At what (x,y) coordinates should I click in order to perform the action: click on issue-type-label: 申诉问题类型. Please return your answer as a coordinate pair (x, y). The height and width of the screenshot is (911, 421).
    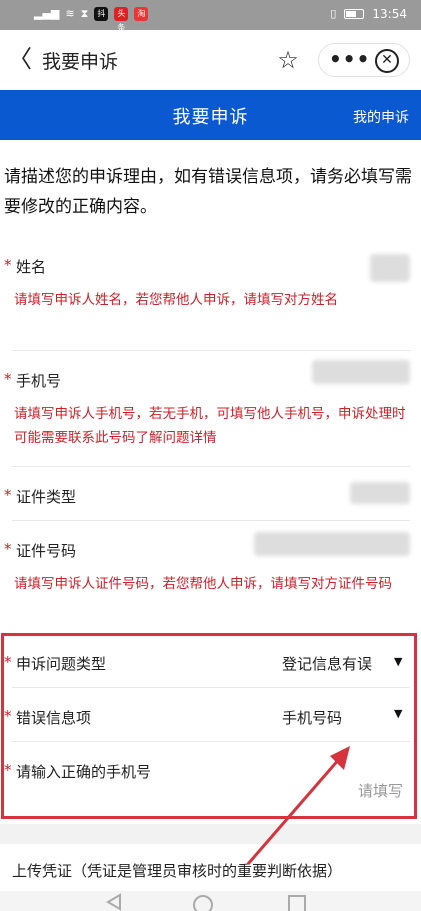
    Looking at the image, I should click on (61, 664).